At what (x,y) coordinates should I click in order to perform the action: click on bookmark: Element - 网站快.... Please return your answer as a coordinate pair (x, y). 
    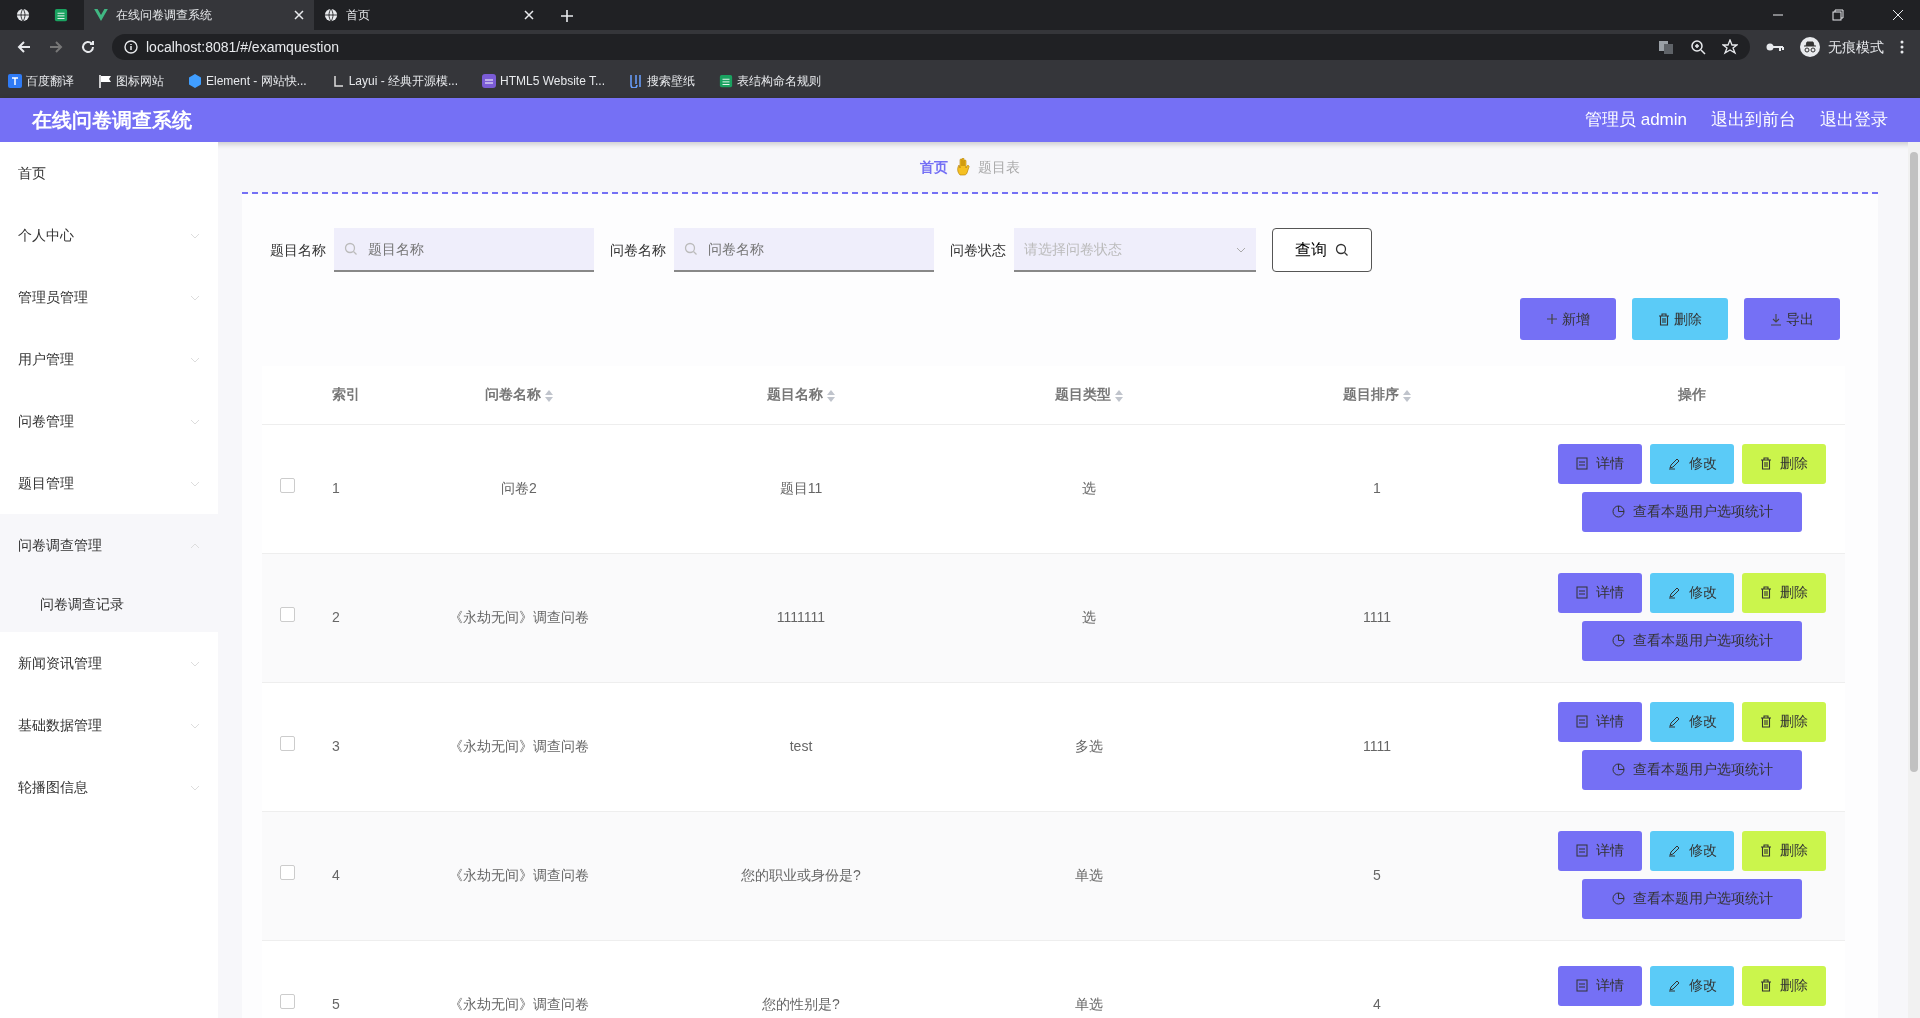
    Looking at the image, I should click on (247, 81).